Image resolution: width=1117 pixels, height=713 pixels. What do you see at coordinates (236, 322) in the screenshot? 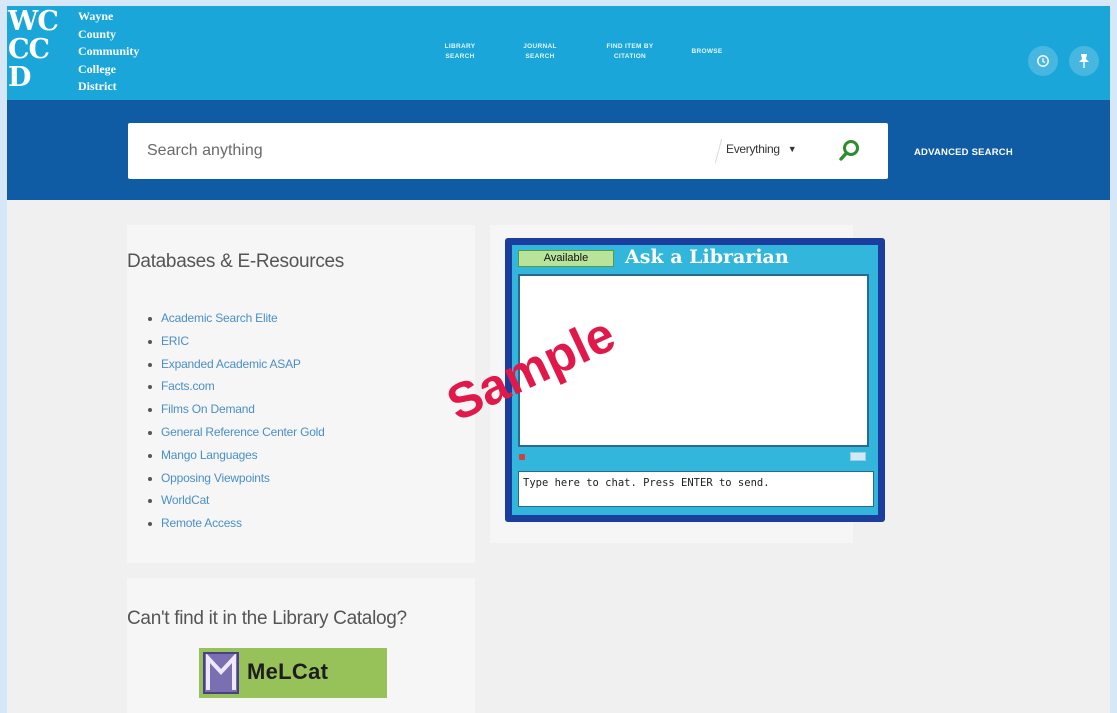
I see `database-link: Academic Search Elite` at bounding box center [236, 322].